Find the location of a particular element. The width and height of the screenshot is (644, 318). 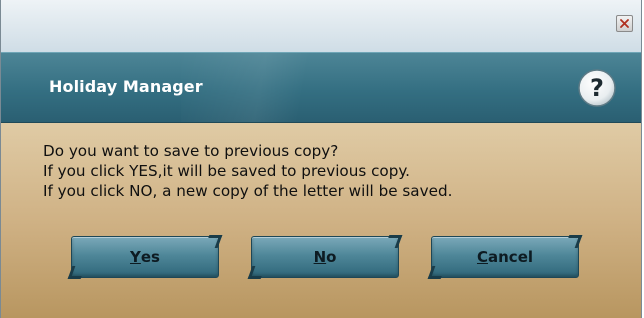

question-mark-icon: ? is located at coordinates (597, 88).